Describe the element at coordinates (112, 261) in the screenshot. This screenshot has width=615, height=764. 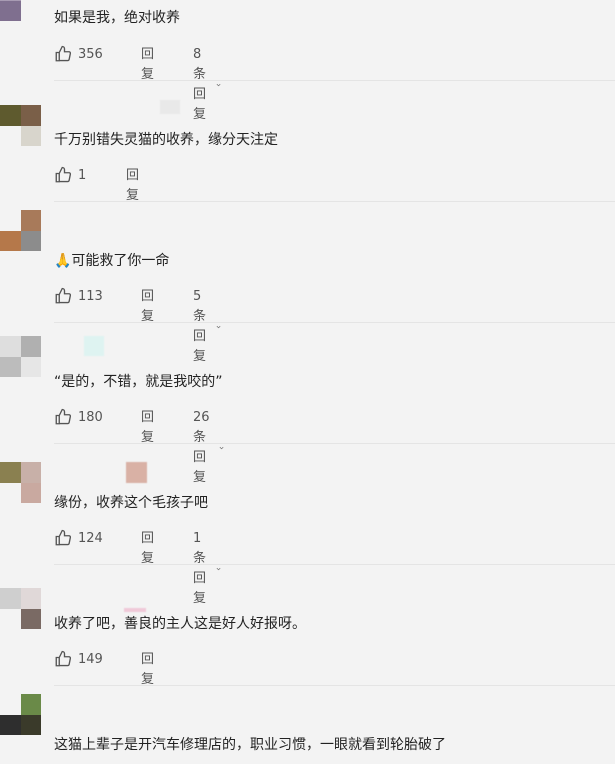
I see `comment-text: 🙏可能救了你一命` at that location.